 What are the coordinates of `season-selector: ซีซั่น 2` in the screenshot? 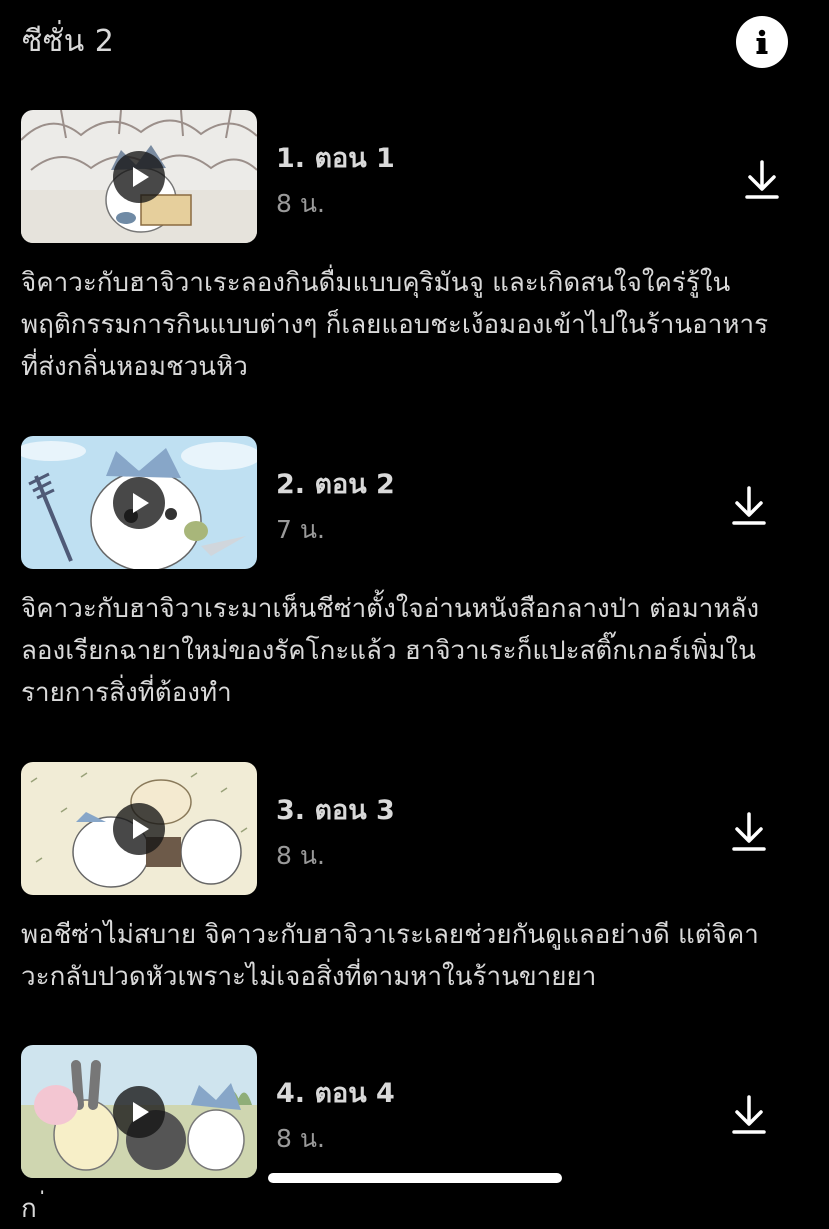 It's located at (68, 41).